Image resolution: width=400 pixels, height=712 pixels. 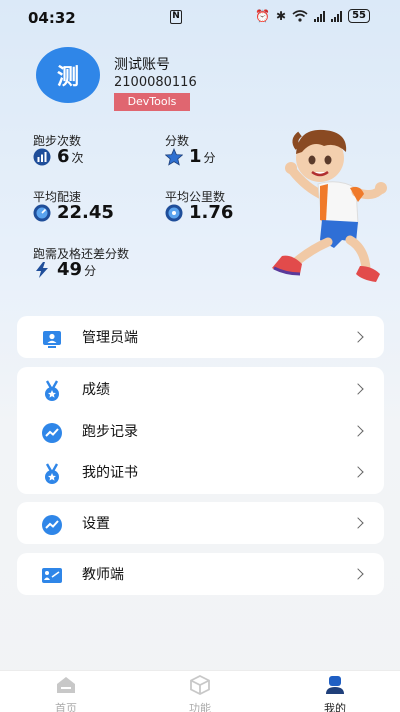 I want to click on bottom-nav: 首页 功能 我的, so click(x=200, y=691).